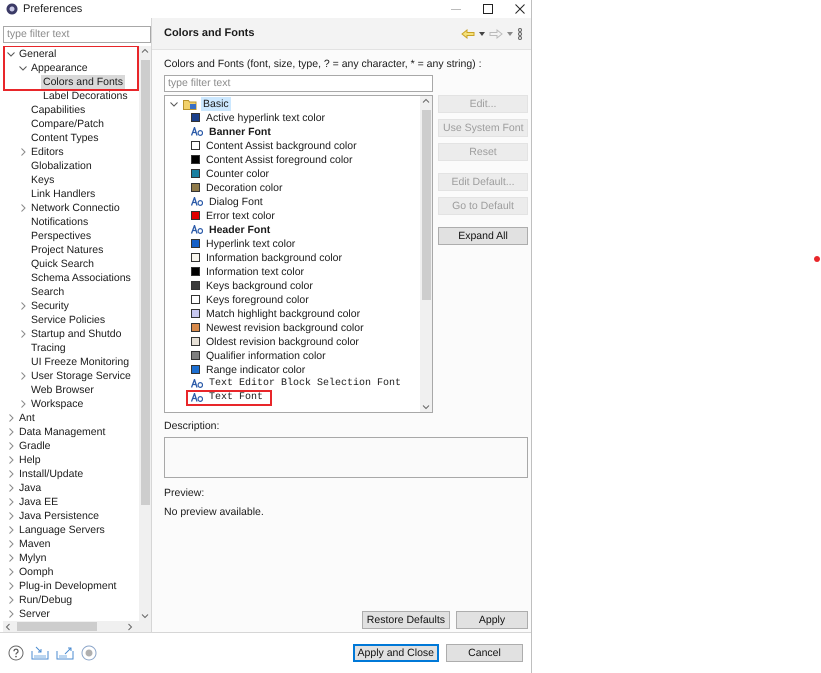  What do you see at coordinates (47, 151) in the screenshot?
I see `tree-item: Editors` at bounding box center [47, 151].